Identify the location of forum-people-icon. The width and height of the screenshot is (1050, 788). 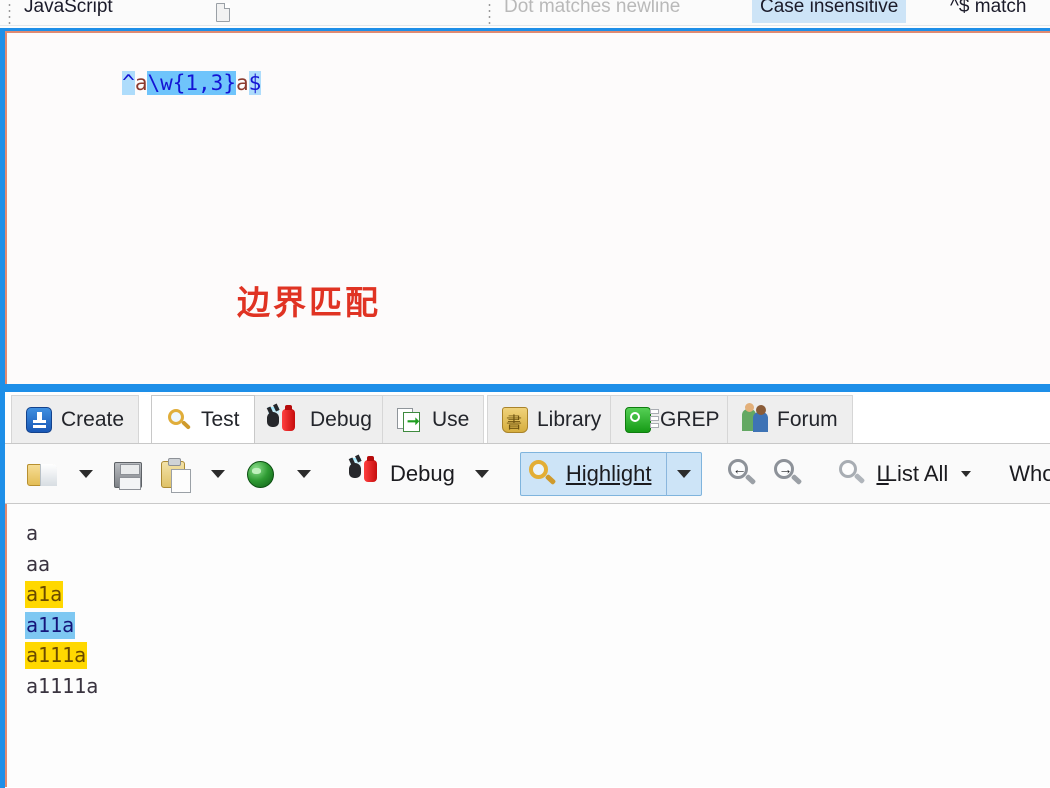
(755, 417).